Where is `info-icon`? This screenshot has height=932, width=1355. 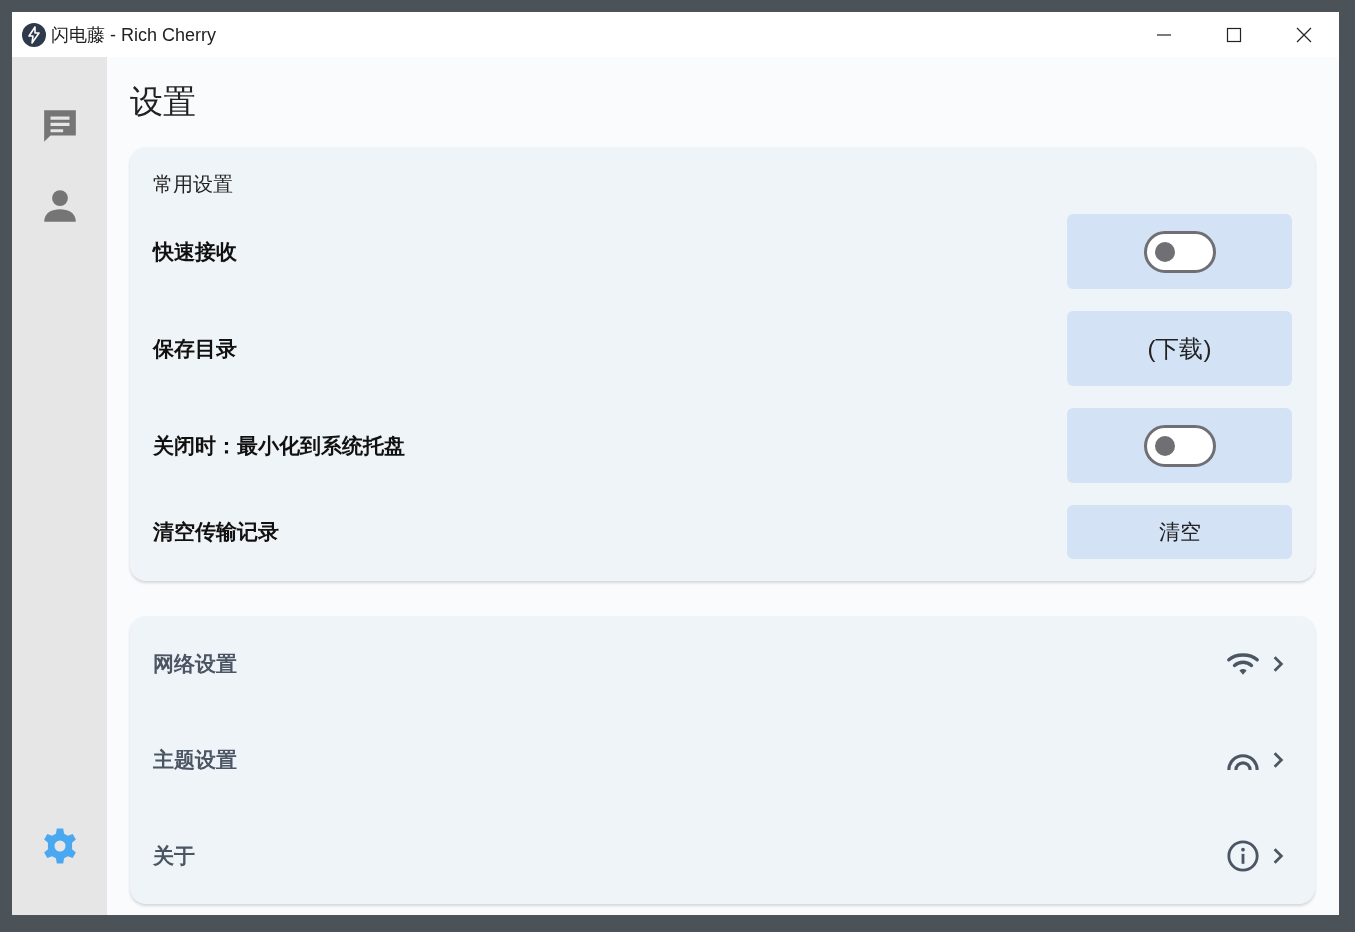 info-icon is located at coordinates (1243, 856).